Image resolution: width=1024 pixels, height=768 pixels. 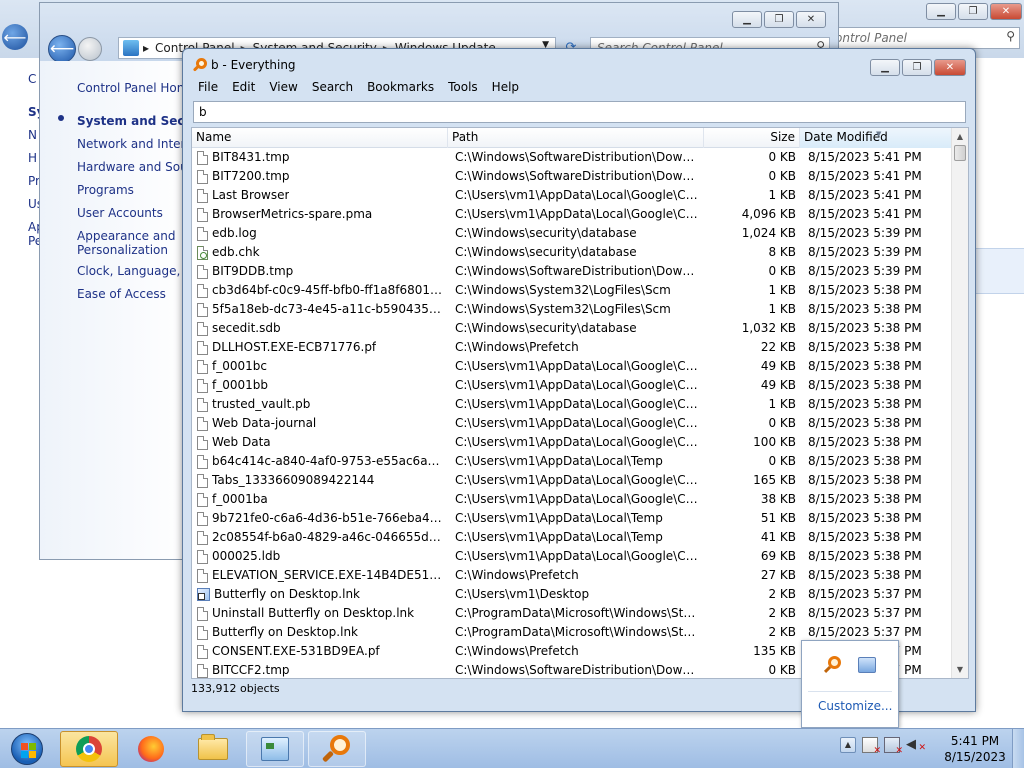 I want to click on menu-search: Search, so click(x=332, y=87).